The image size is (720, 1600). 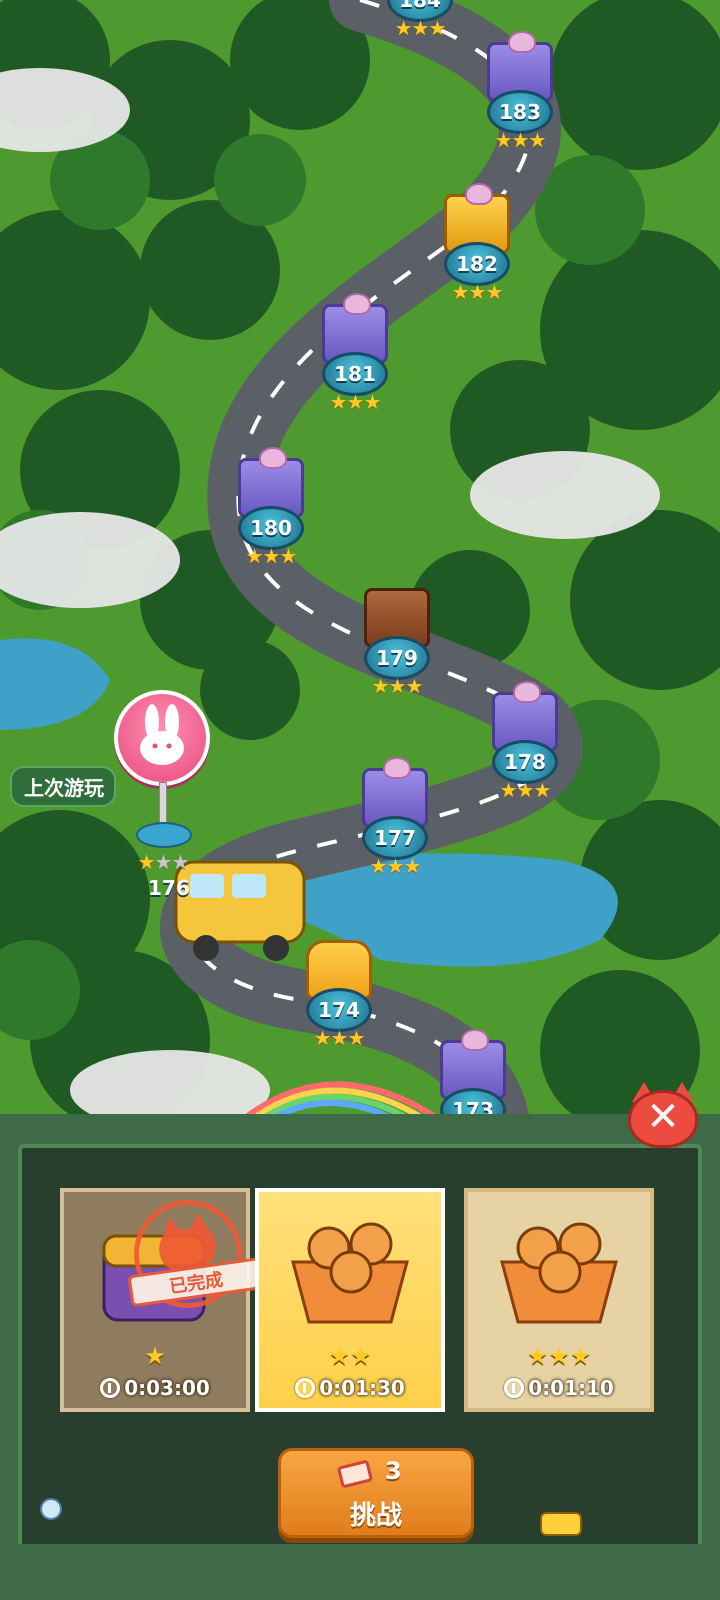 I want to click on level-node: 184 ★★★, so click(x=420, y=25).